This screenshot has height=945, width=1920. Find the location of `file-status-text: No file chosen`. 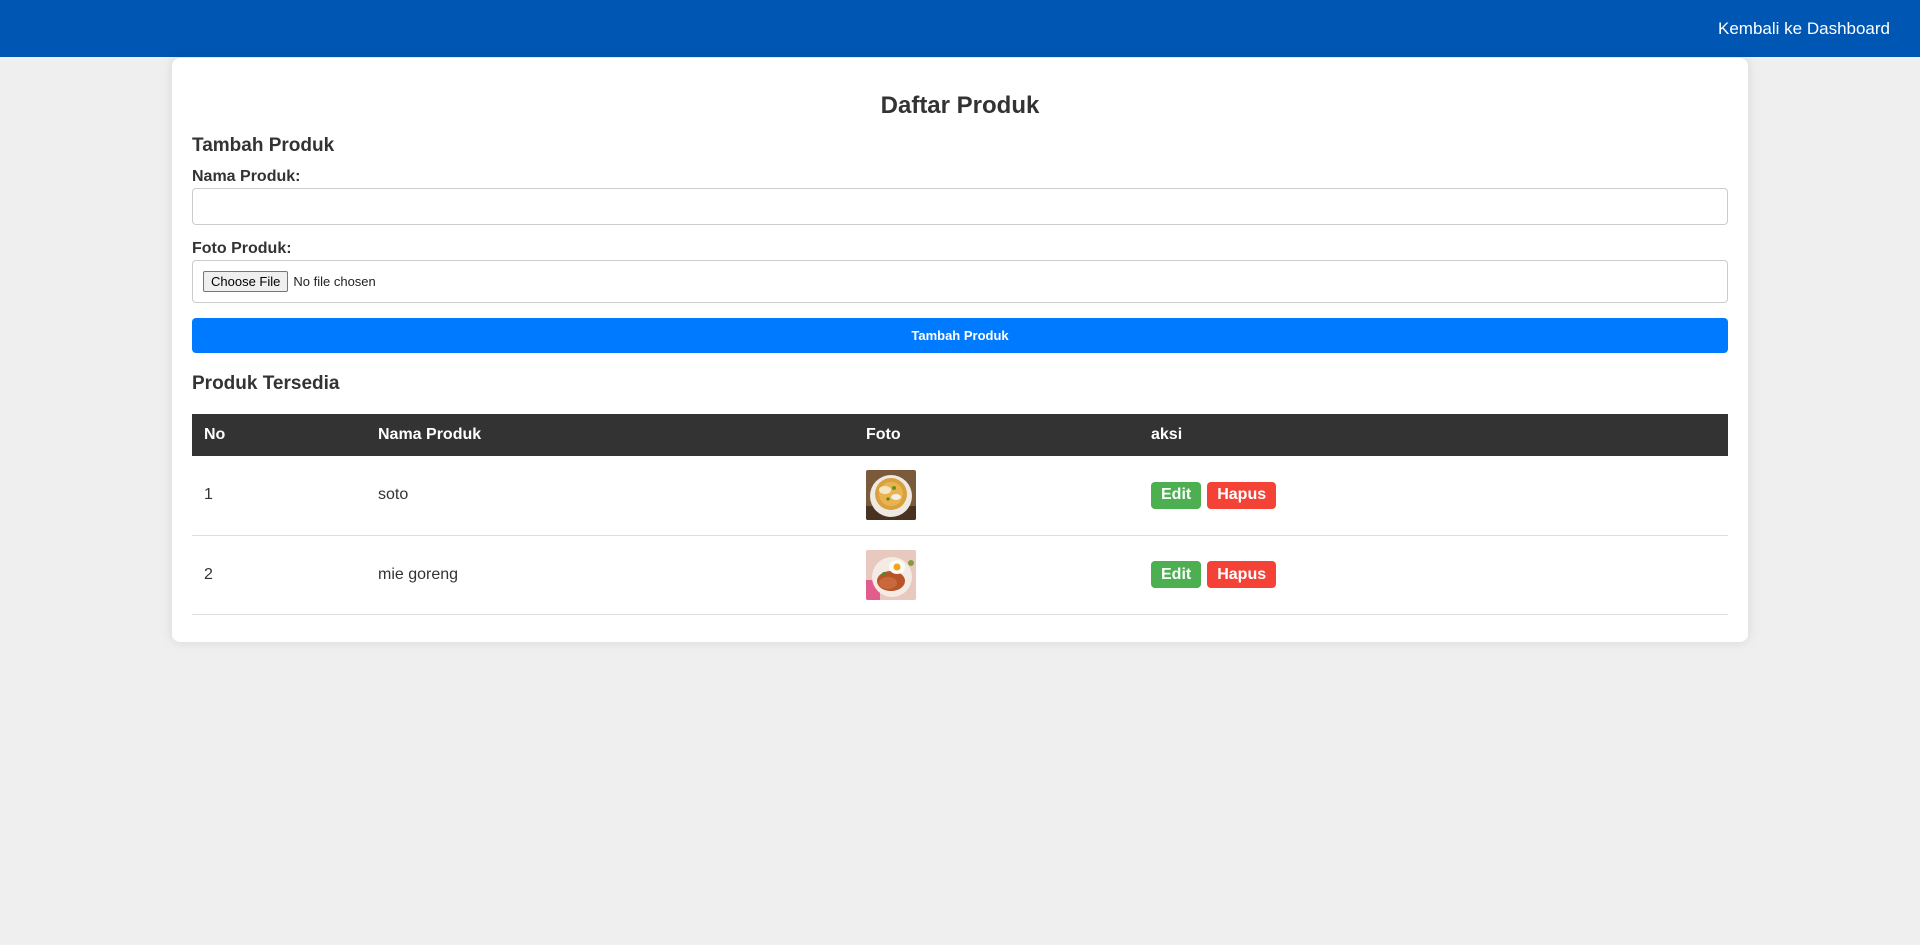

file-status-text: No file chosen is located at coordinates (334, 281).